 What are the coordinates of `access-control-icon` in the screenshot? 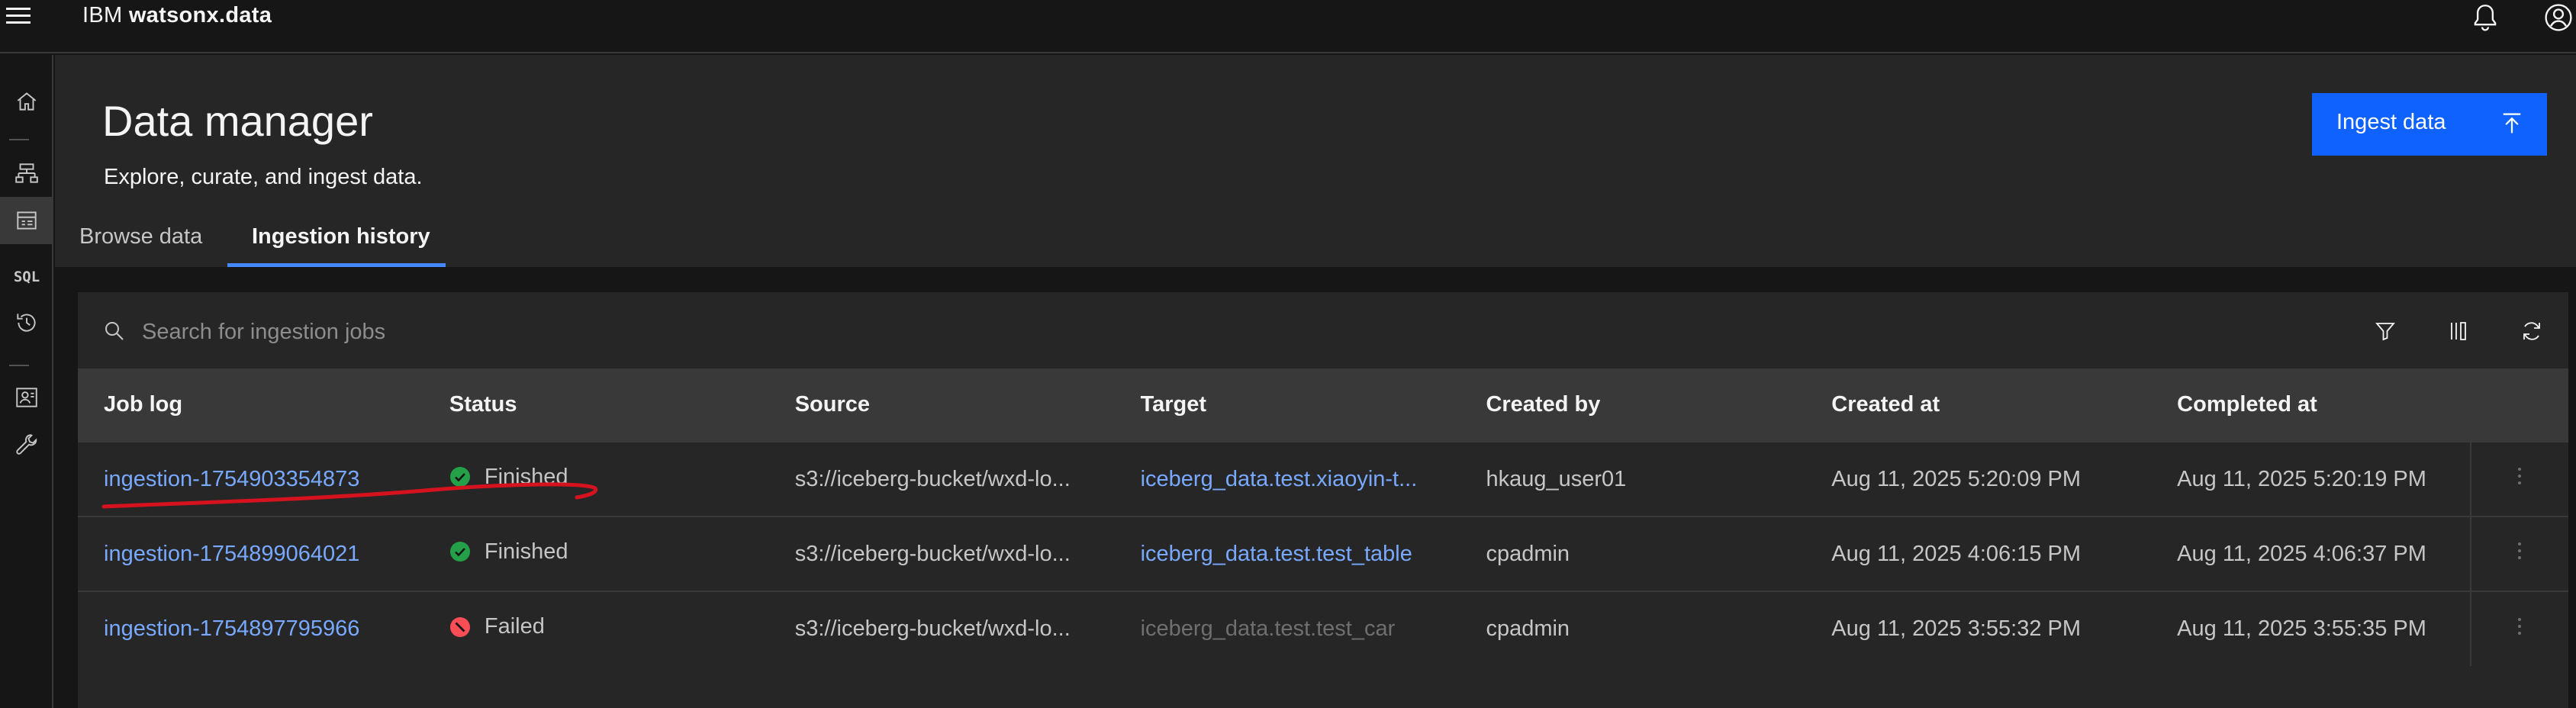 It's located at (26, 397).